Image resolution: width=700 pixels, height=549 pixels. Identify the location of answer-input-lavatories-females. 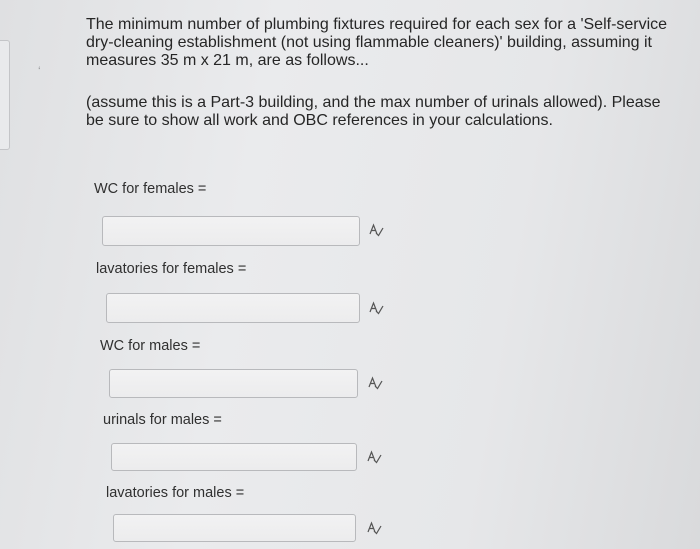
(233, 308).